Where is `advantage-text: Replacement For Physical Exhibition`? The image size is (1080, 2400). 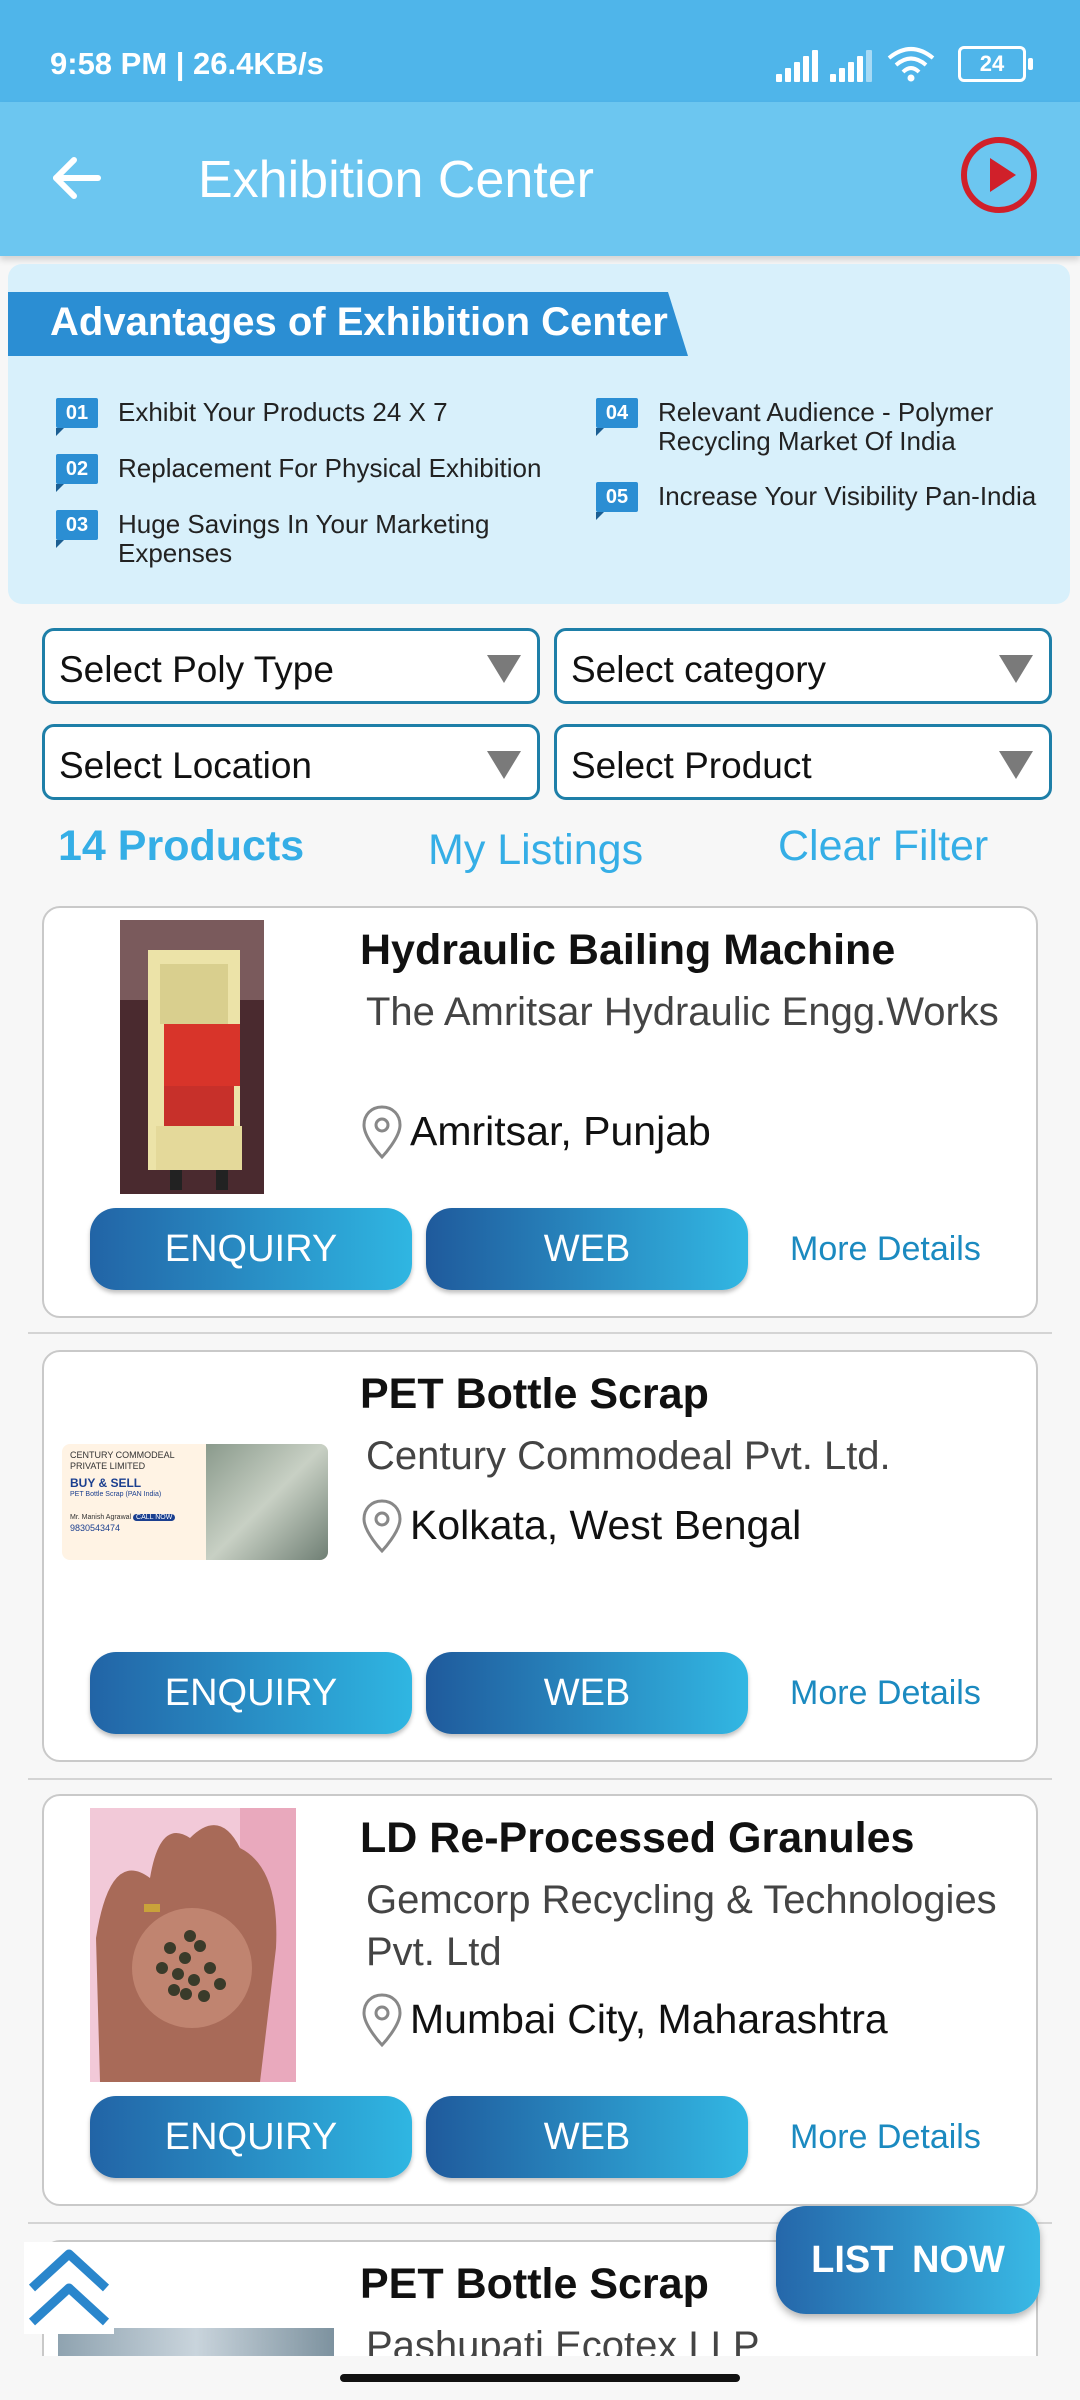 advantage-text: Replacement For Physical Exhibition is located at coordinates (330, 468).